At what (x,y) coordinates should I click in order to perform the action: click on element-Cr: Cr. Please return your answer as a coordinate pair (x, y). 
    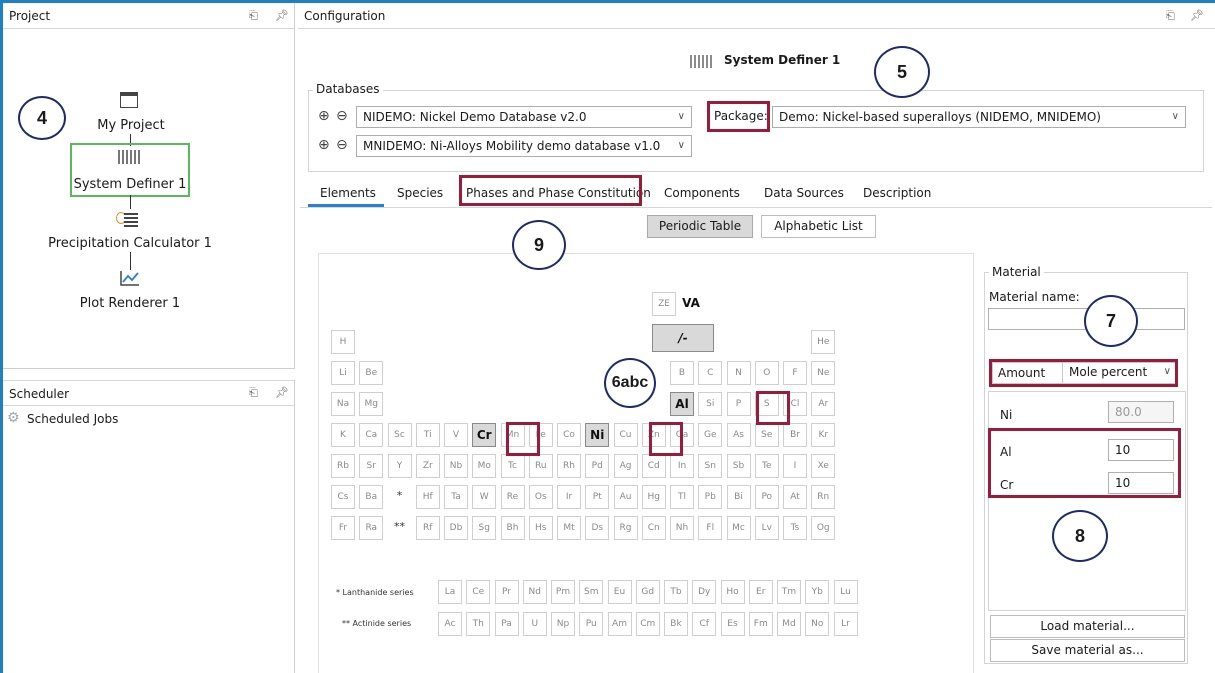
    Looking at the image, I should click on (484, 435).